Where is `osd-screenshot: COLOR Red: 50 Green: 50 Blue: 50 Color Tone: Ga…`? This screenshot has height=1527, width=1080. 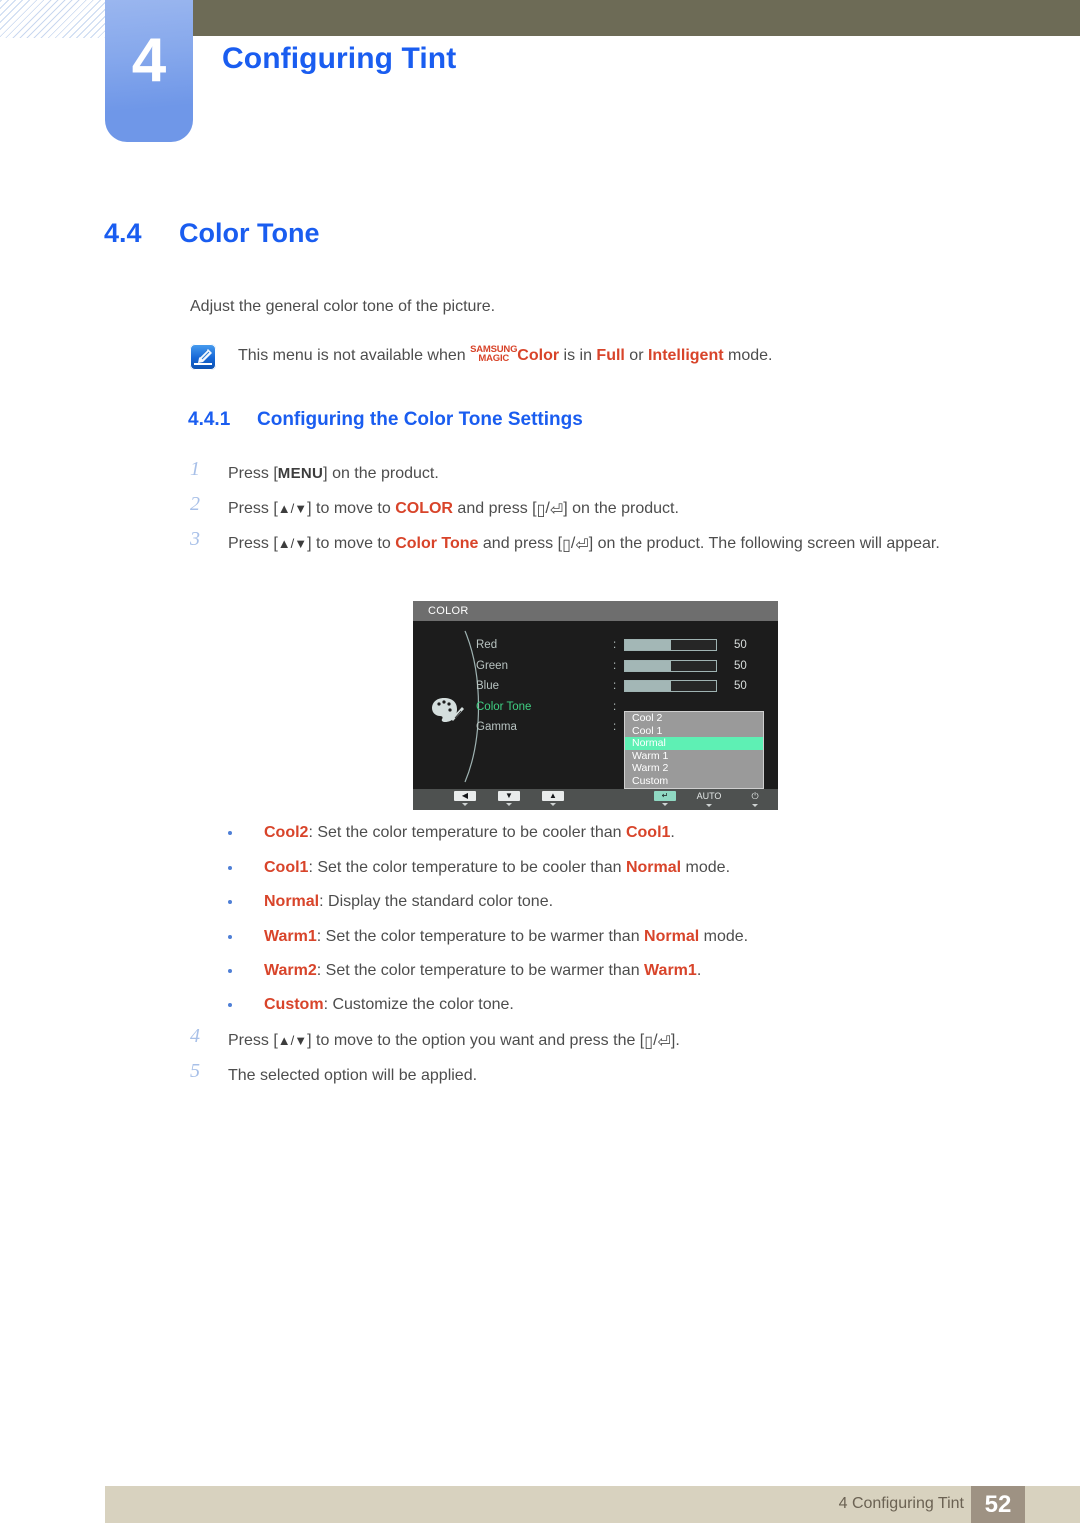 osd-screenshot: COLOR Red: 50 Green: 50 Blue: 50 Color Tone: Ga… is located at coordinates (595, 705).